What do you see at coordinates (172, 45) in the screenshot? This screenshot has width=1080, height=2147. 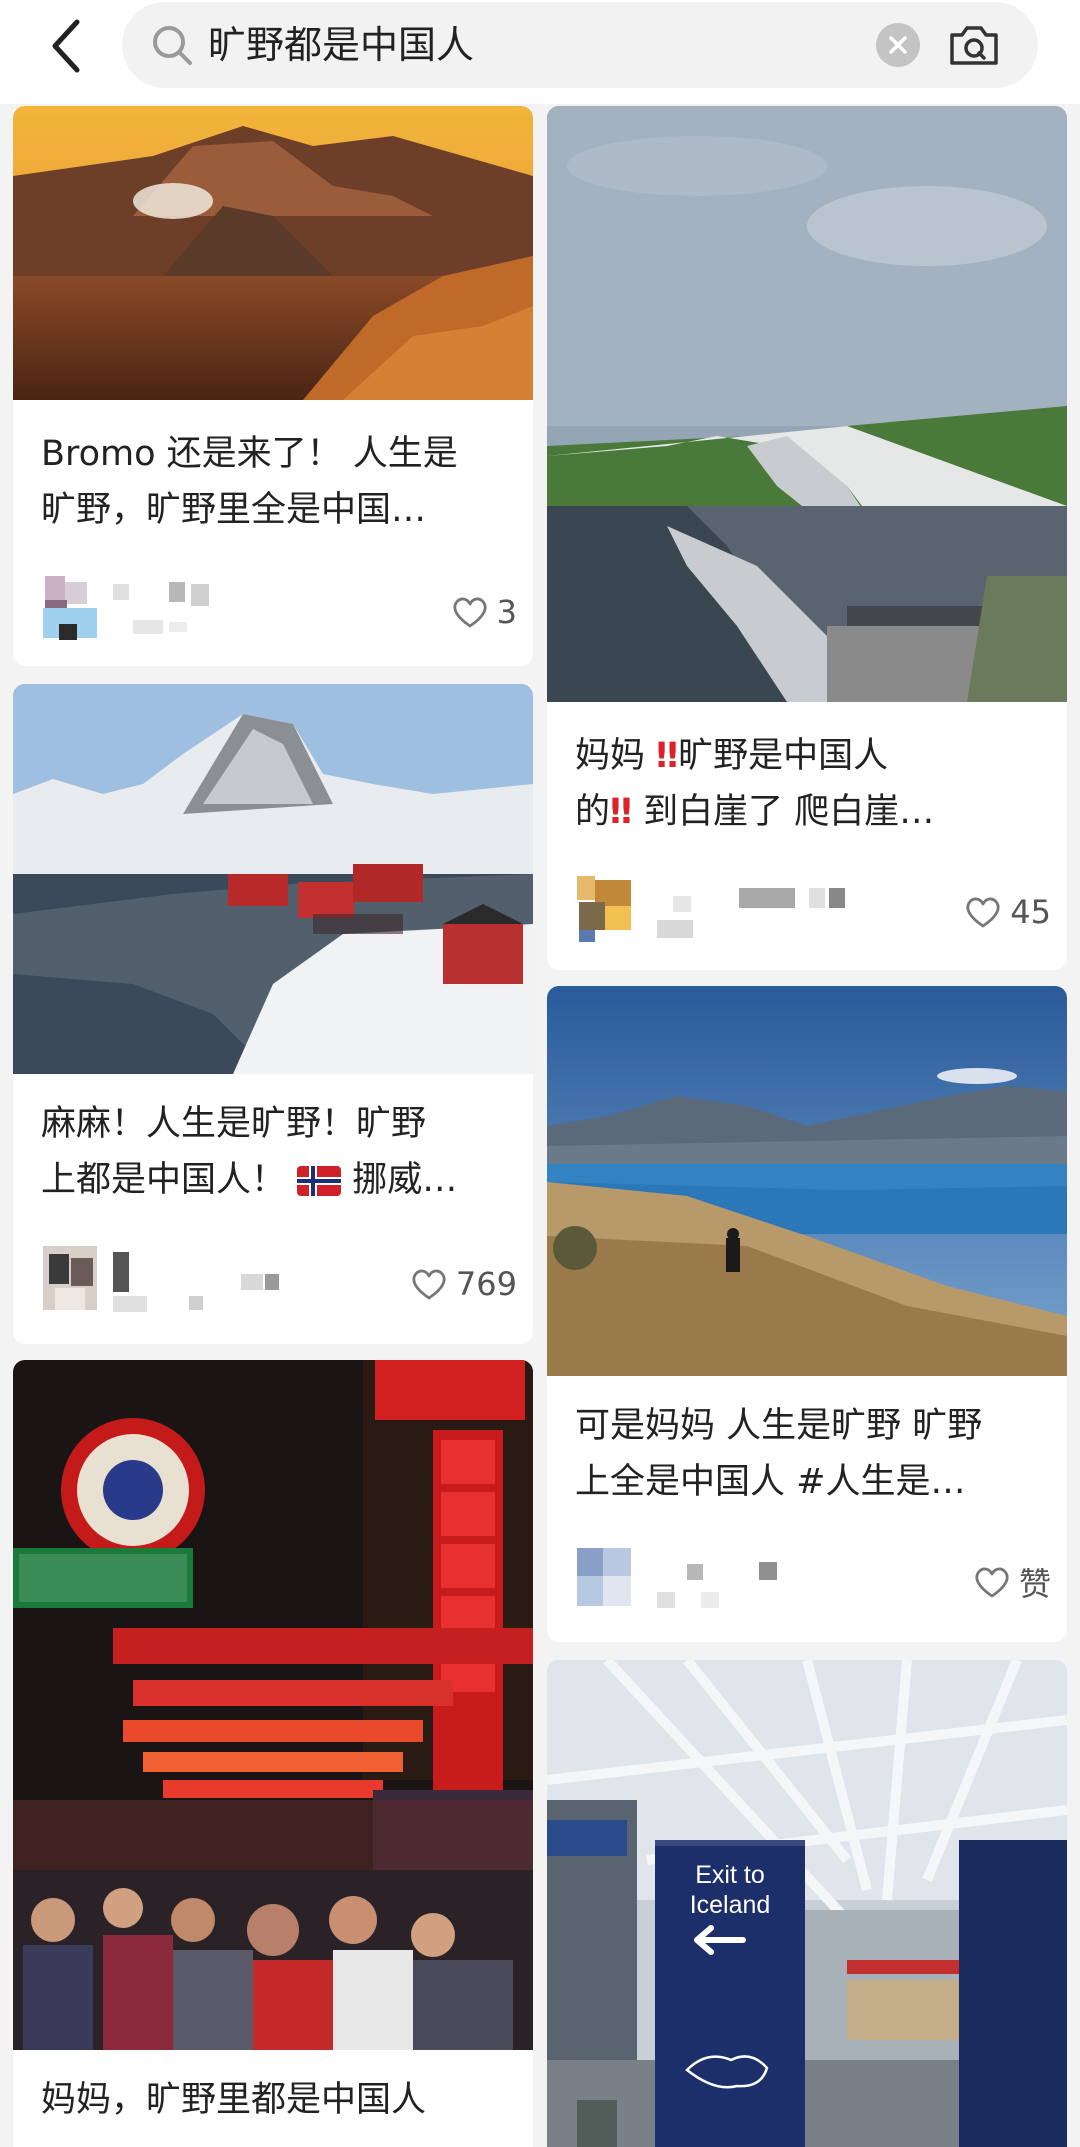 I see `search-icon` at bounding box center [172, 45].